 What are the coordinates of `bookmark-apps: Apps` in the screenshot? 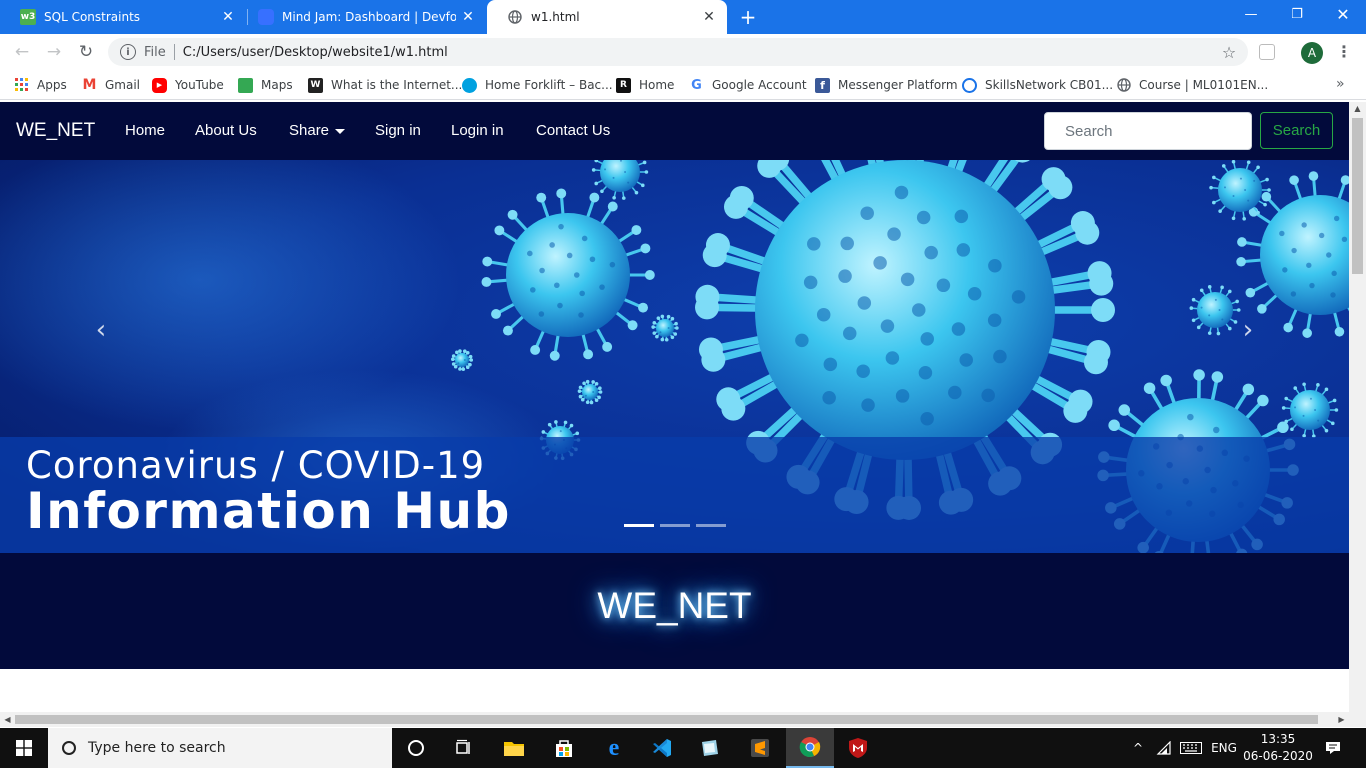 It's located at (40, 85).